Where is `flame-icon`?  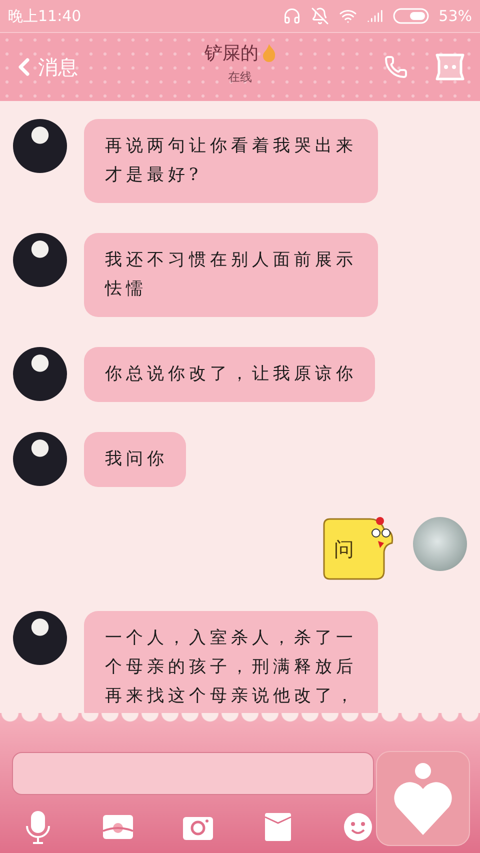
flame-icon is located at coordinates (269, 53).